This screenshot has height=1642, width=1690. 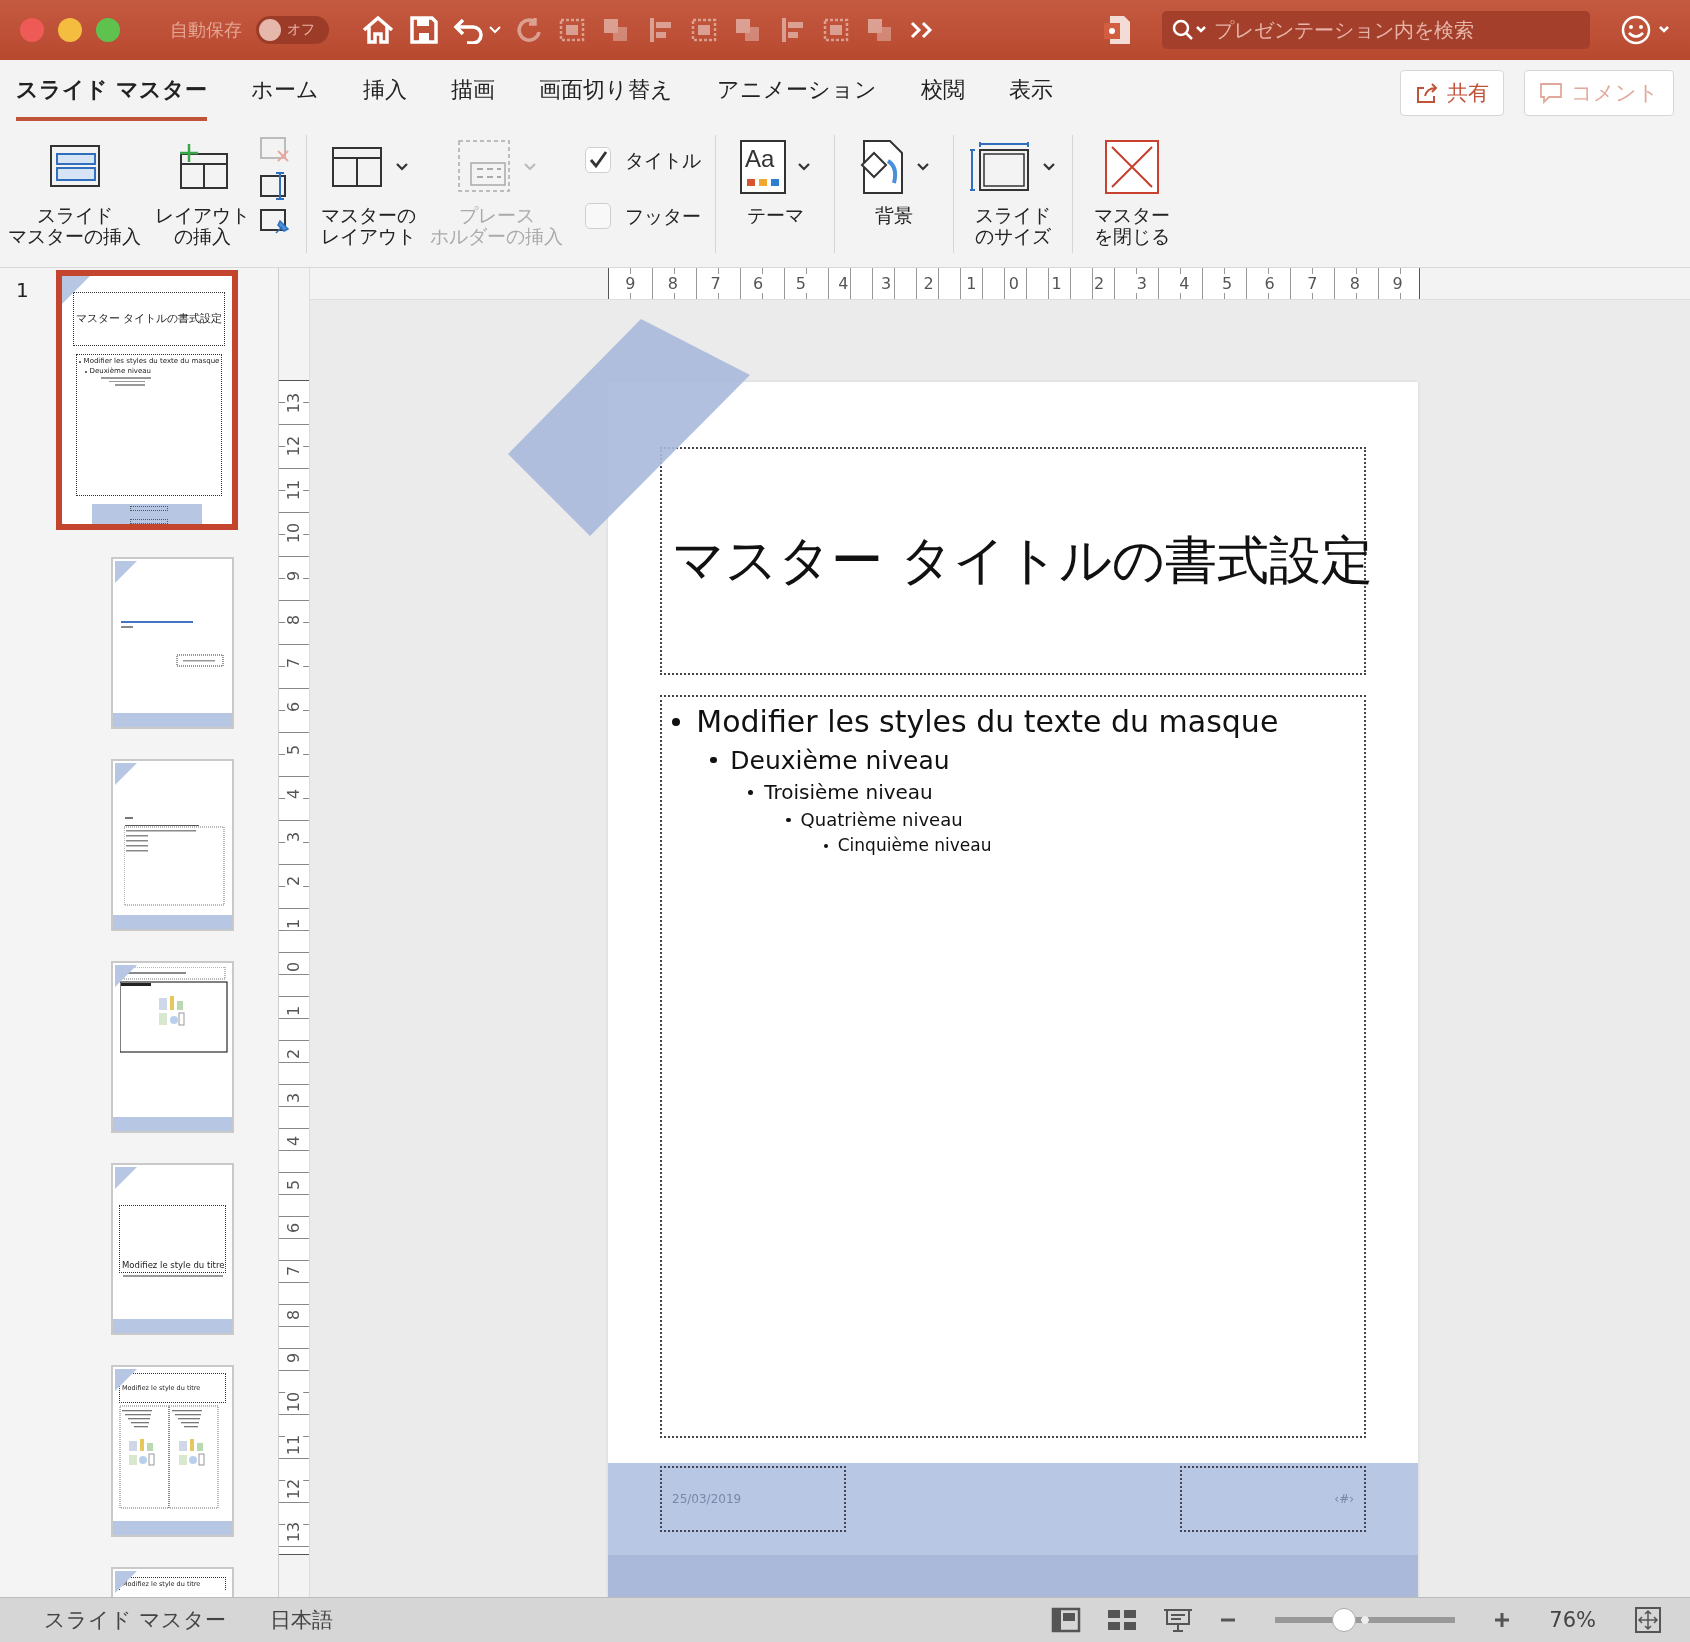 What do you see at coordinates (894, 180) in the screenshot?
I see `ribbon-button: 背景` at bounding box center [894, 180].